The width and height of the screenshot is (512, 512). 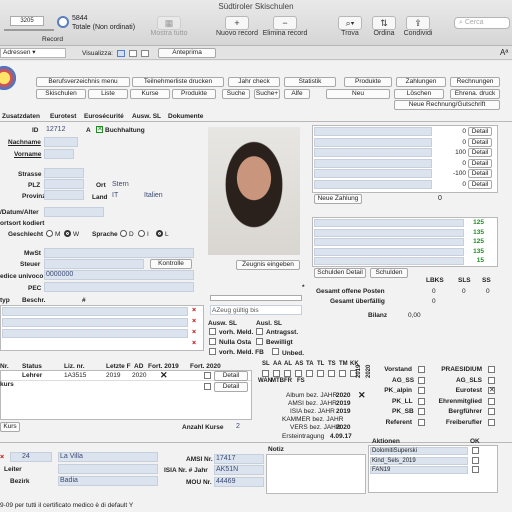 I want to click on city-value: Stern, so click(x=120, y=184).